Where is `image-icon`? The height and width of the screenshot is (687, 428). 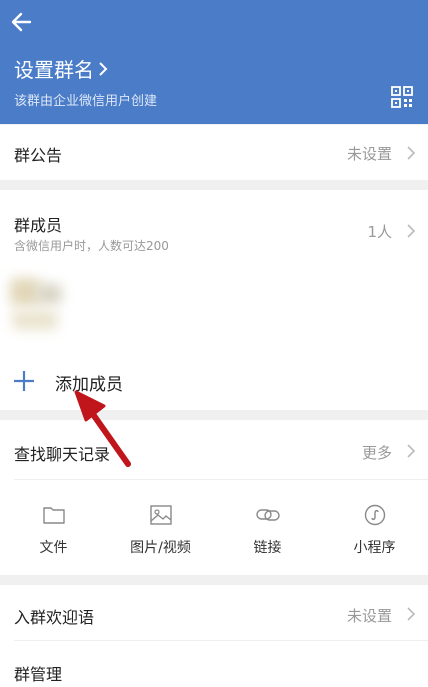
image-icon is located at coordinates (160, 515).